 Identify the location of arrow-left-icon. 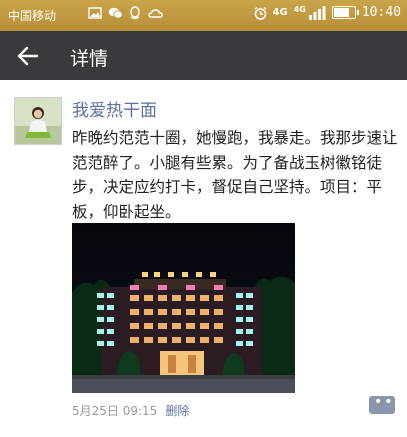
(28, 56).